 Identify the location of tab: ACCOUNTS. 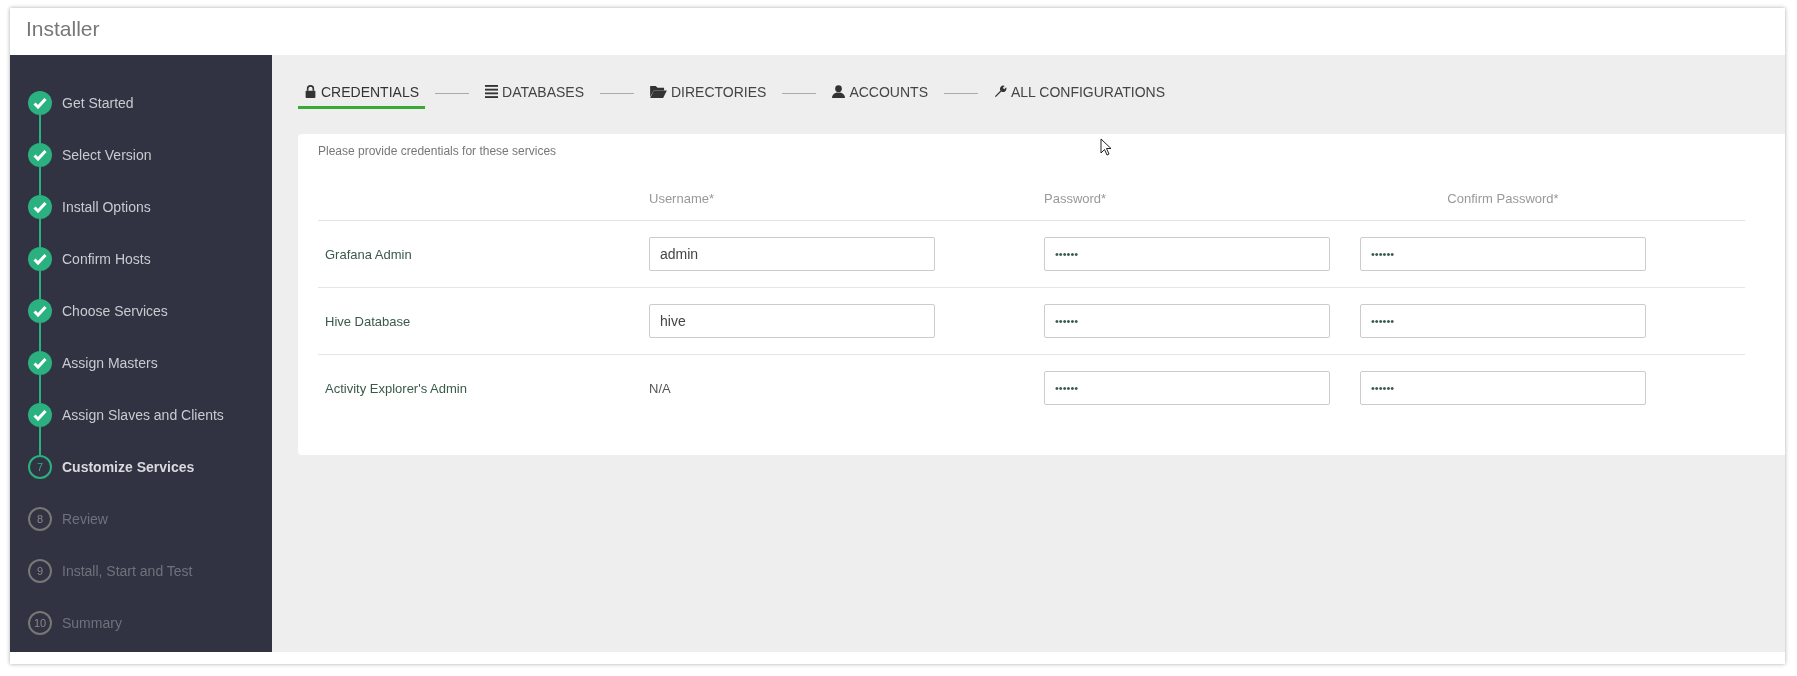
(880, 93).